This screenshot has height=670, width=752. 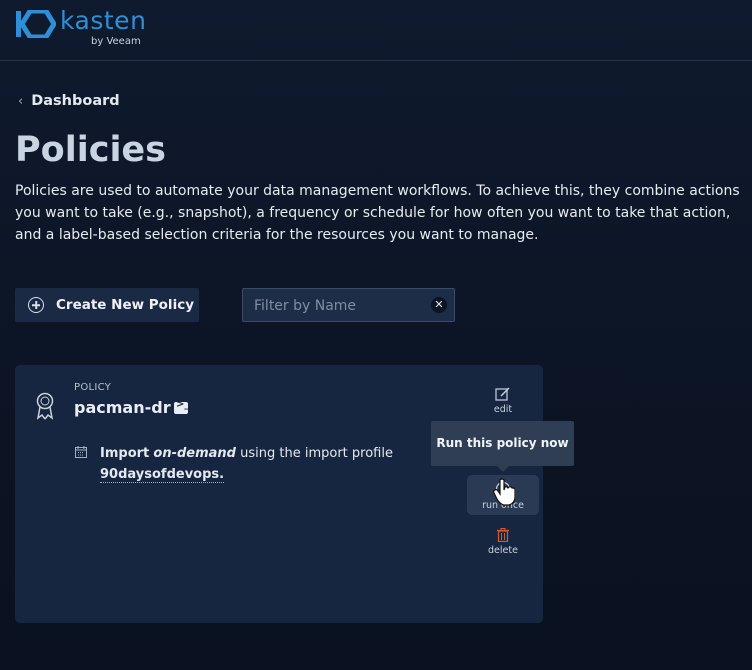 What do you see at coordinates (103, 20) in the screenshot?
I see `brand-name: kasten` at bounding box center [103, 20].